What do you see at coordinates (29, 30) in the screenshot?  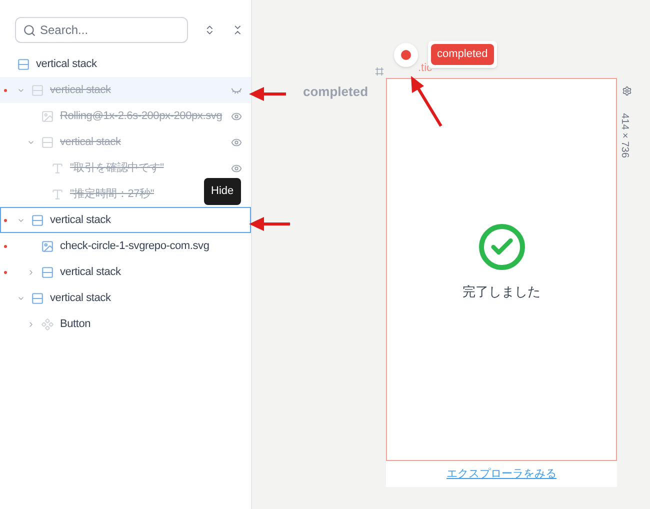 I see `search-icon` at bounding box center [29, 30].